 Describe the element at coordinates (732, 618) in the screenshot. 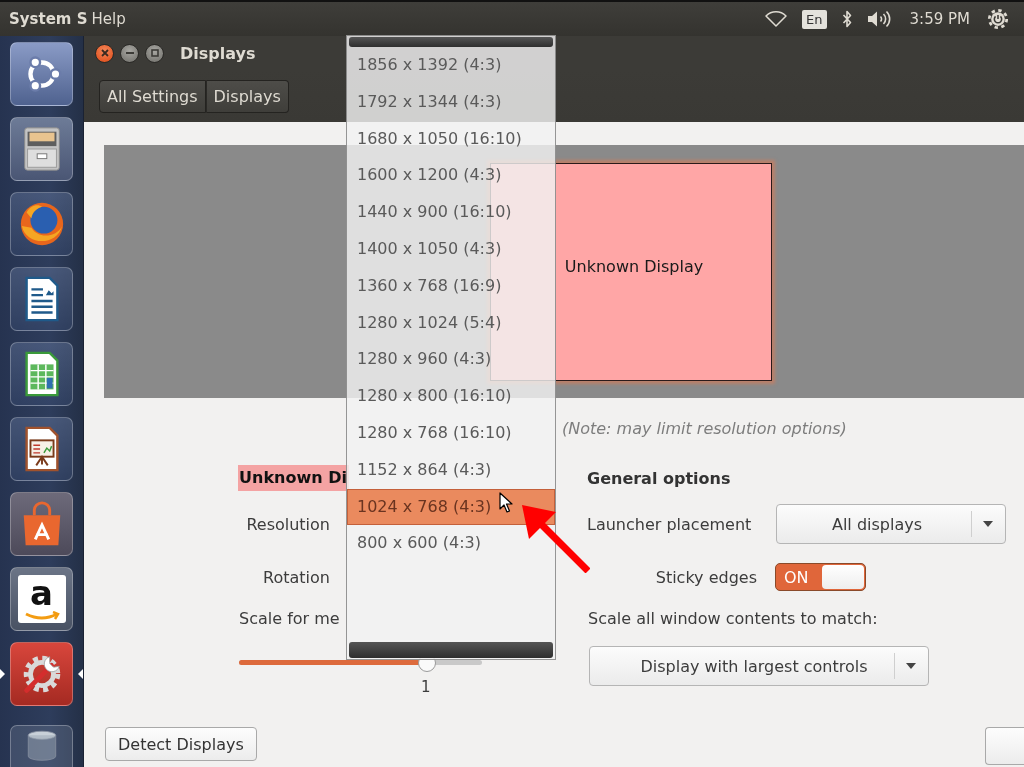

I see `setting-label: Scale all window contents to match:` at that location.